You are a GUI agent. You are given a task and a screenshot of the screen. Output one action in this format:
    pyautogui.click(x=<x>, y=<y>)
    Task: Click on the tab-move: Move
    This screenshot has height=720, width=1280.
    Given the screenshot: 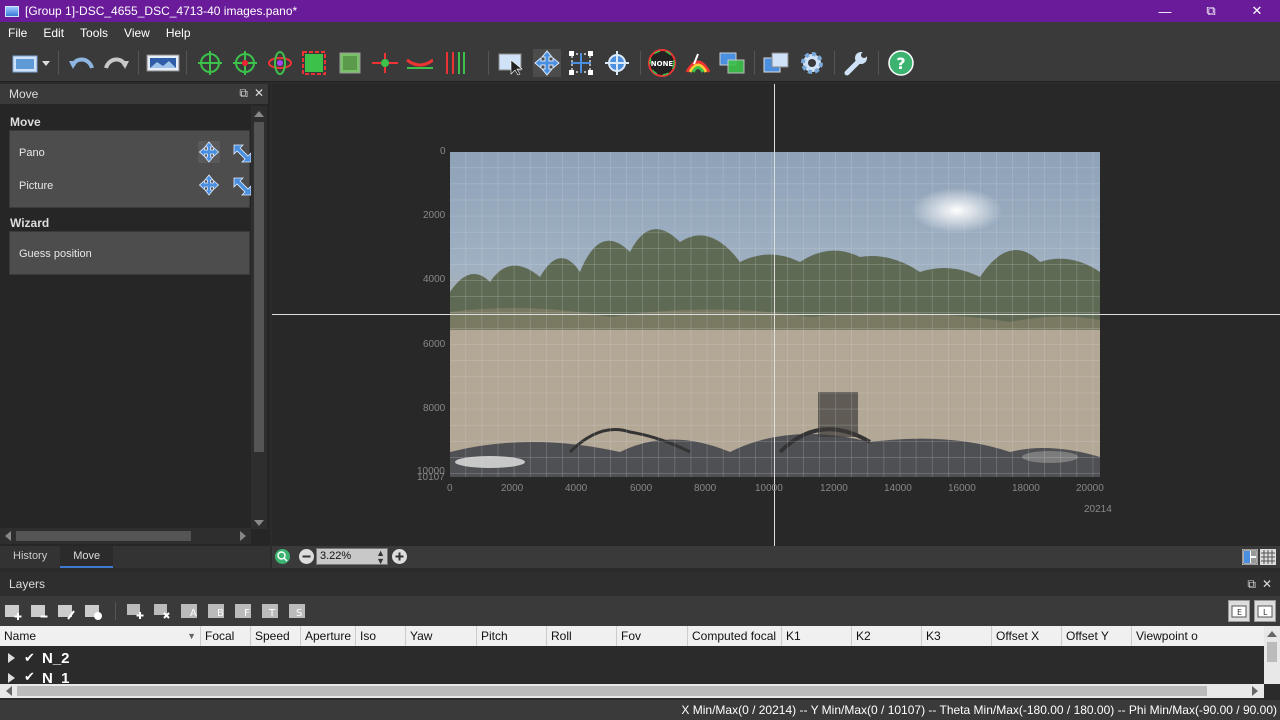 What is the action you would take?
    pyautogui.click(x=87, y=557)
    